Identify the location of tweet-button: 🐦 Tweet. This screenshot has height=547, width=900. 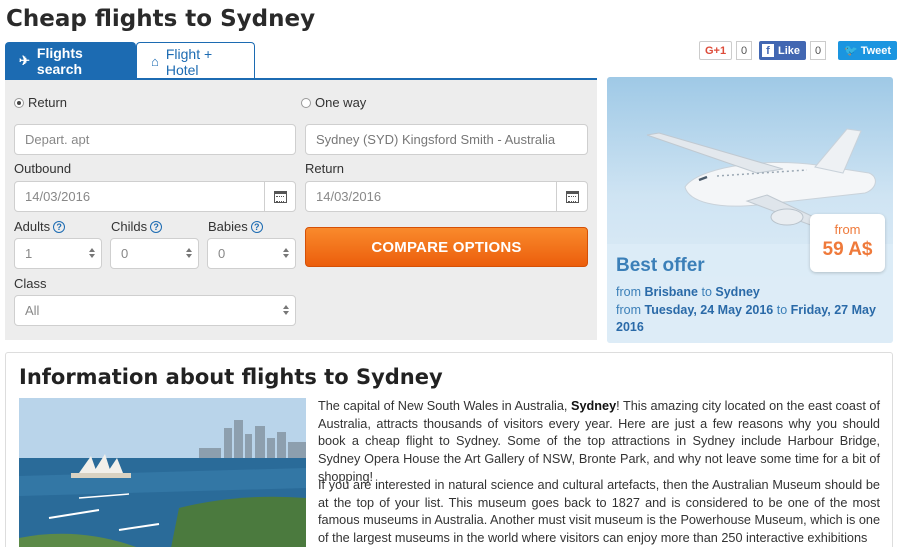
(868, 50).